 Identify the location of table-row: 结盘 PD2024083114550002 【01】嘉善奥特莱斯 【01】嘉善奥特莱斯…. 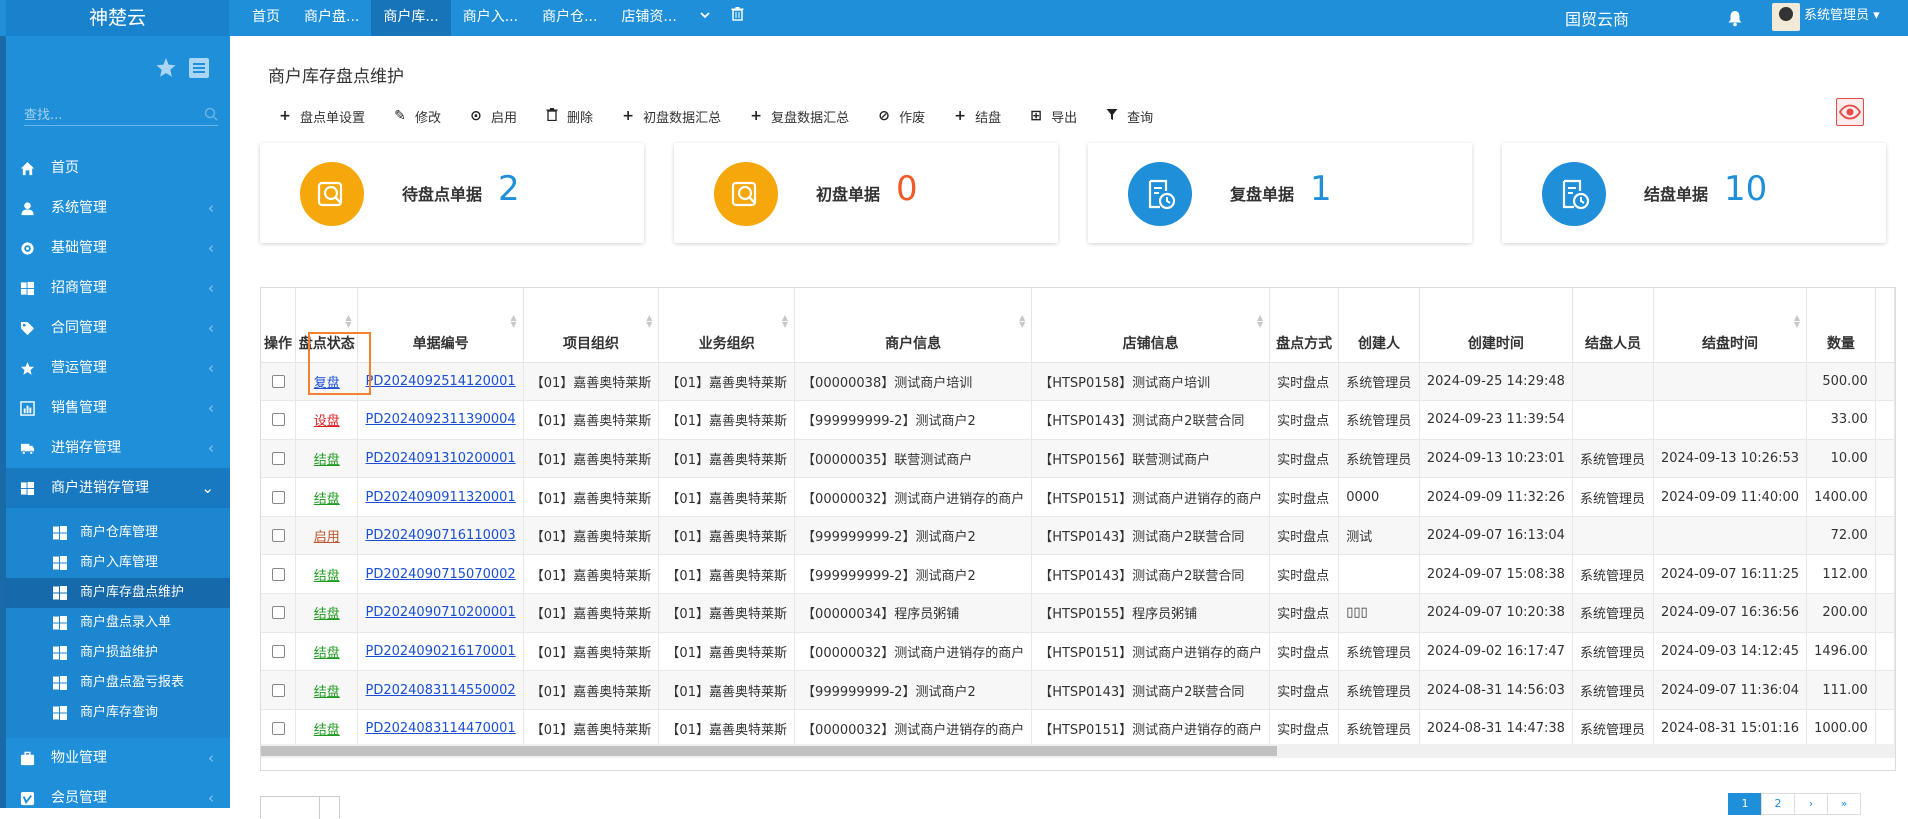
(1078, 690).